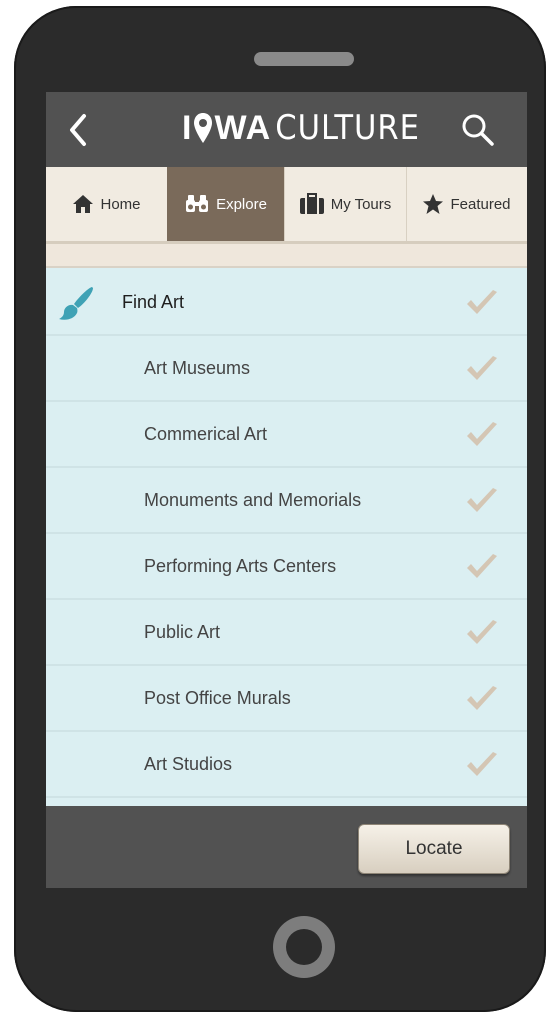 This screenshot has width=549, height=1017. I want to click on tab-my-tours: My Tours, so click(345, 204).